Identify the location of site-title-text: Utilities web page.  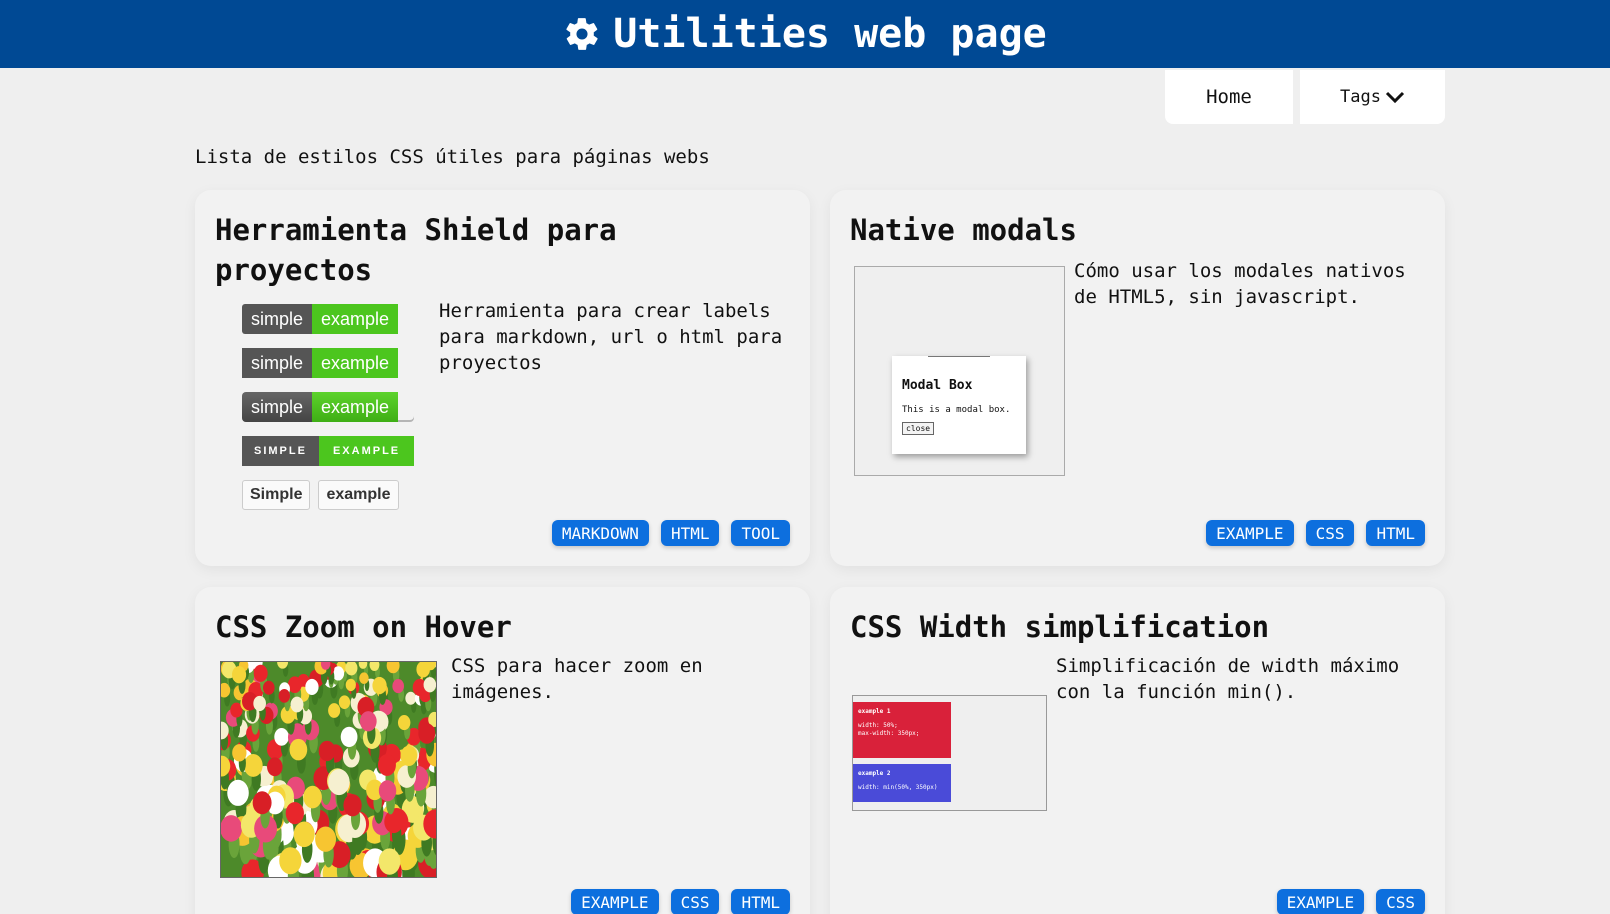
(830, 34).